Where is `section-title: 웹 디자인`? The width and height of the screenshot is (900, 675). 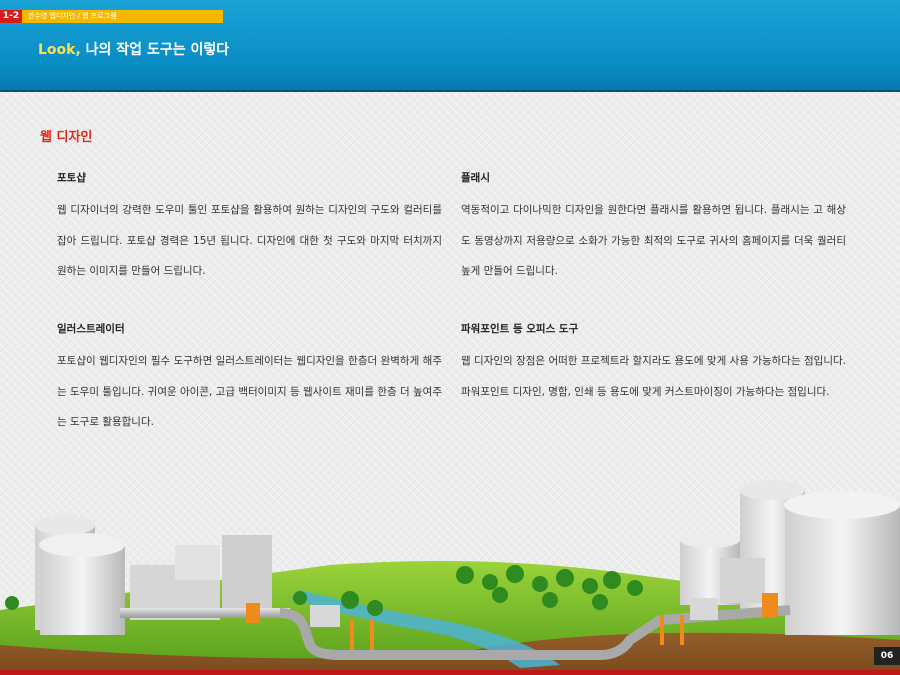
section-title: 웹 디자인 is located at coordinates (66, 137).